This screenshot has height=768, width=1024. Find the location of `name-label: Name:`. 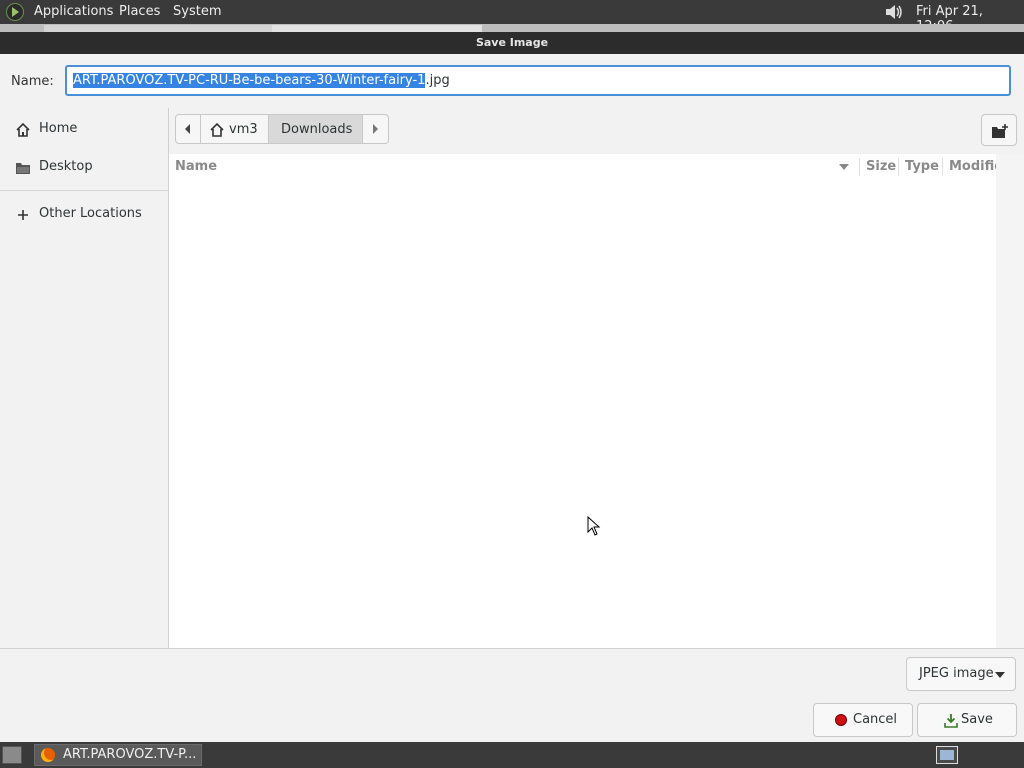

name-label: Name: is located at coordinates (32, 81).